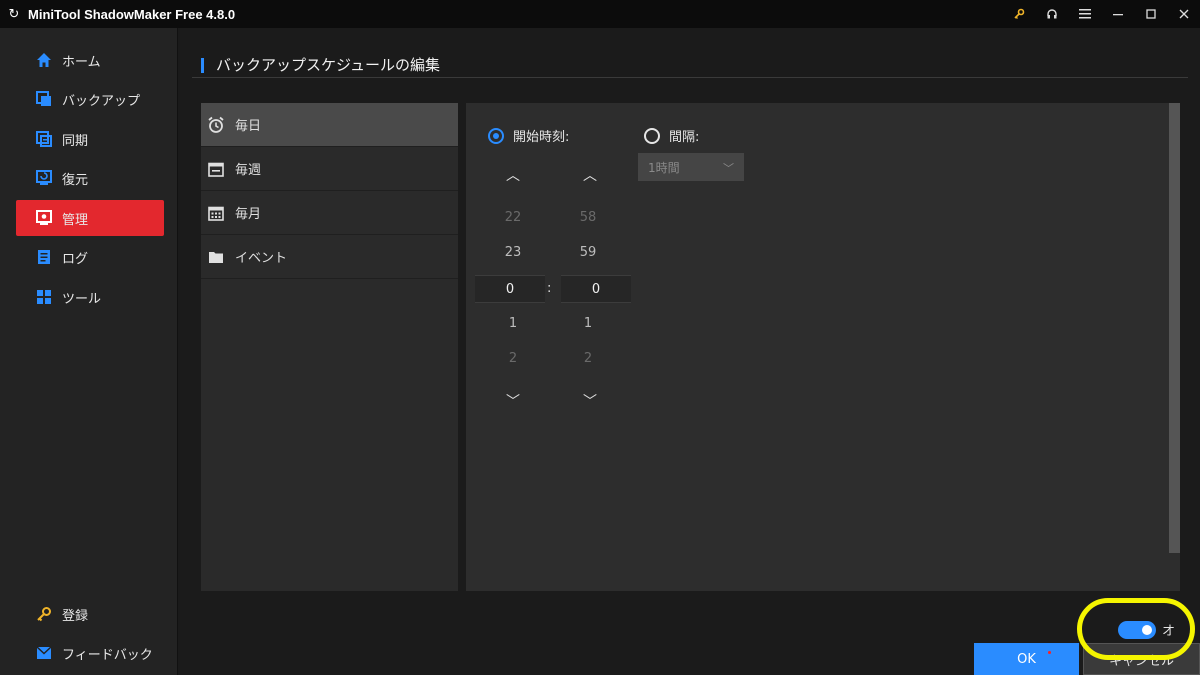 The image size is (1200, 675). I want to click on interval-select: 1時間 ﹀, so click(691, 167).